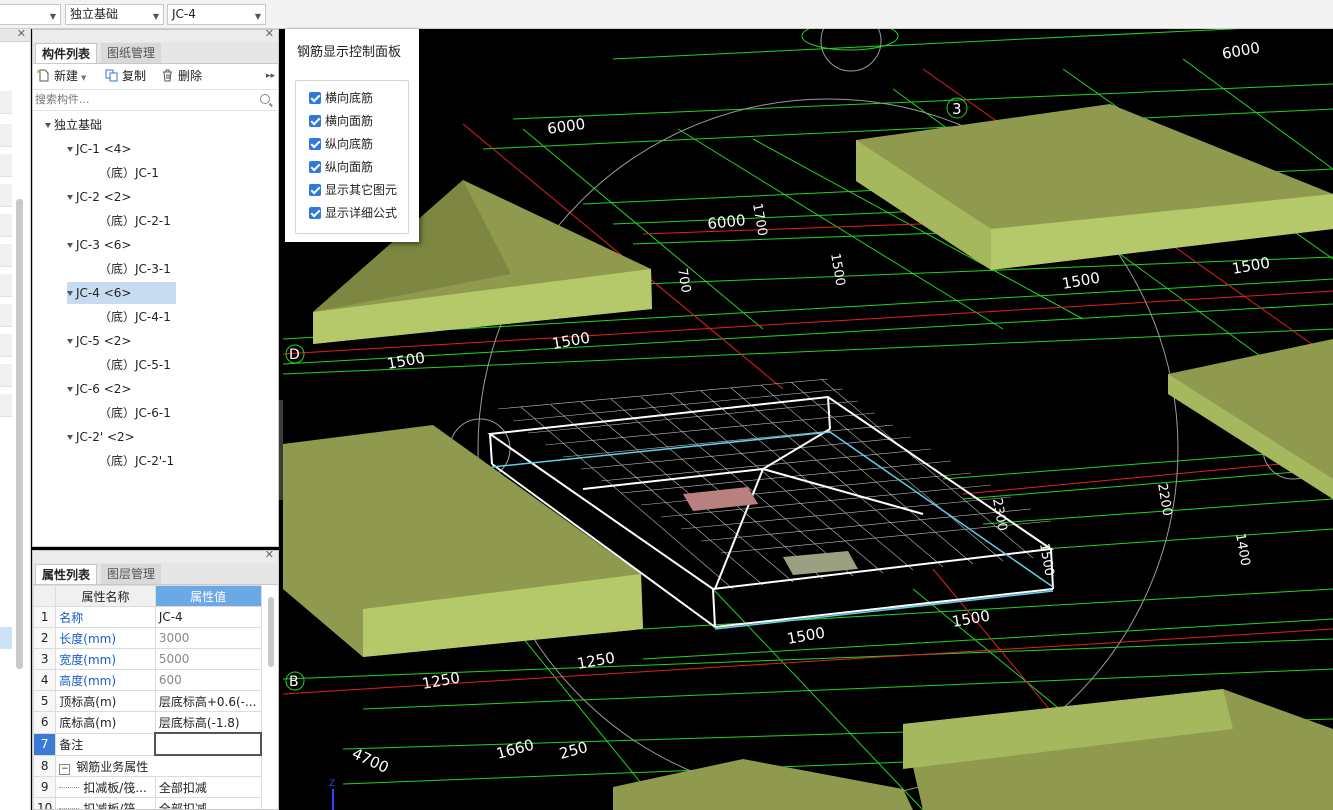 Image resolution: width=1333 pixels, height=810 pixels. What do you see at coordinates (341, 98) in the screenshot?
I see `checkbox-horizontal-bottom: 横向底筋` at bounding box center [341, 98].